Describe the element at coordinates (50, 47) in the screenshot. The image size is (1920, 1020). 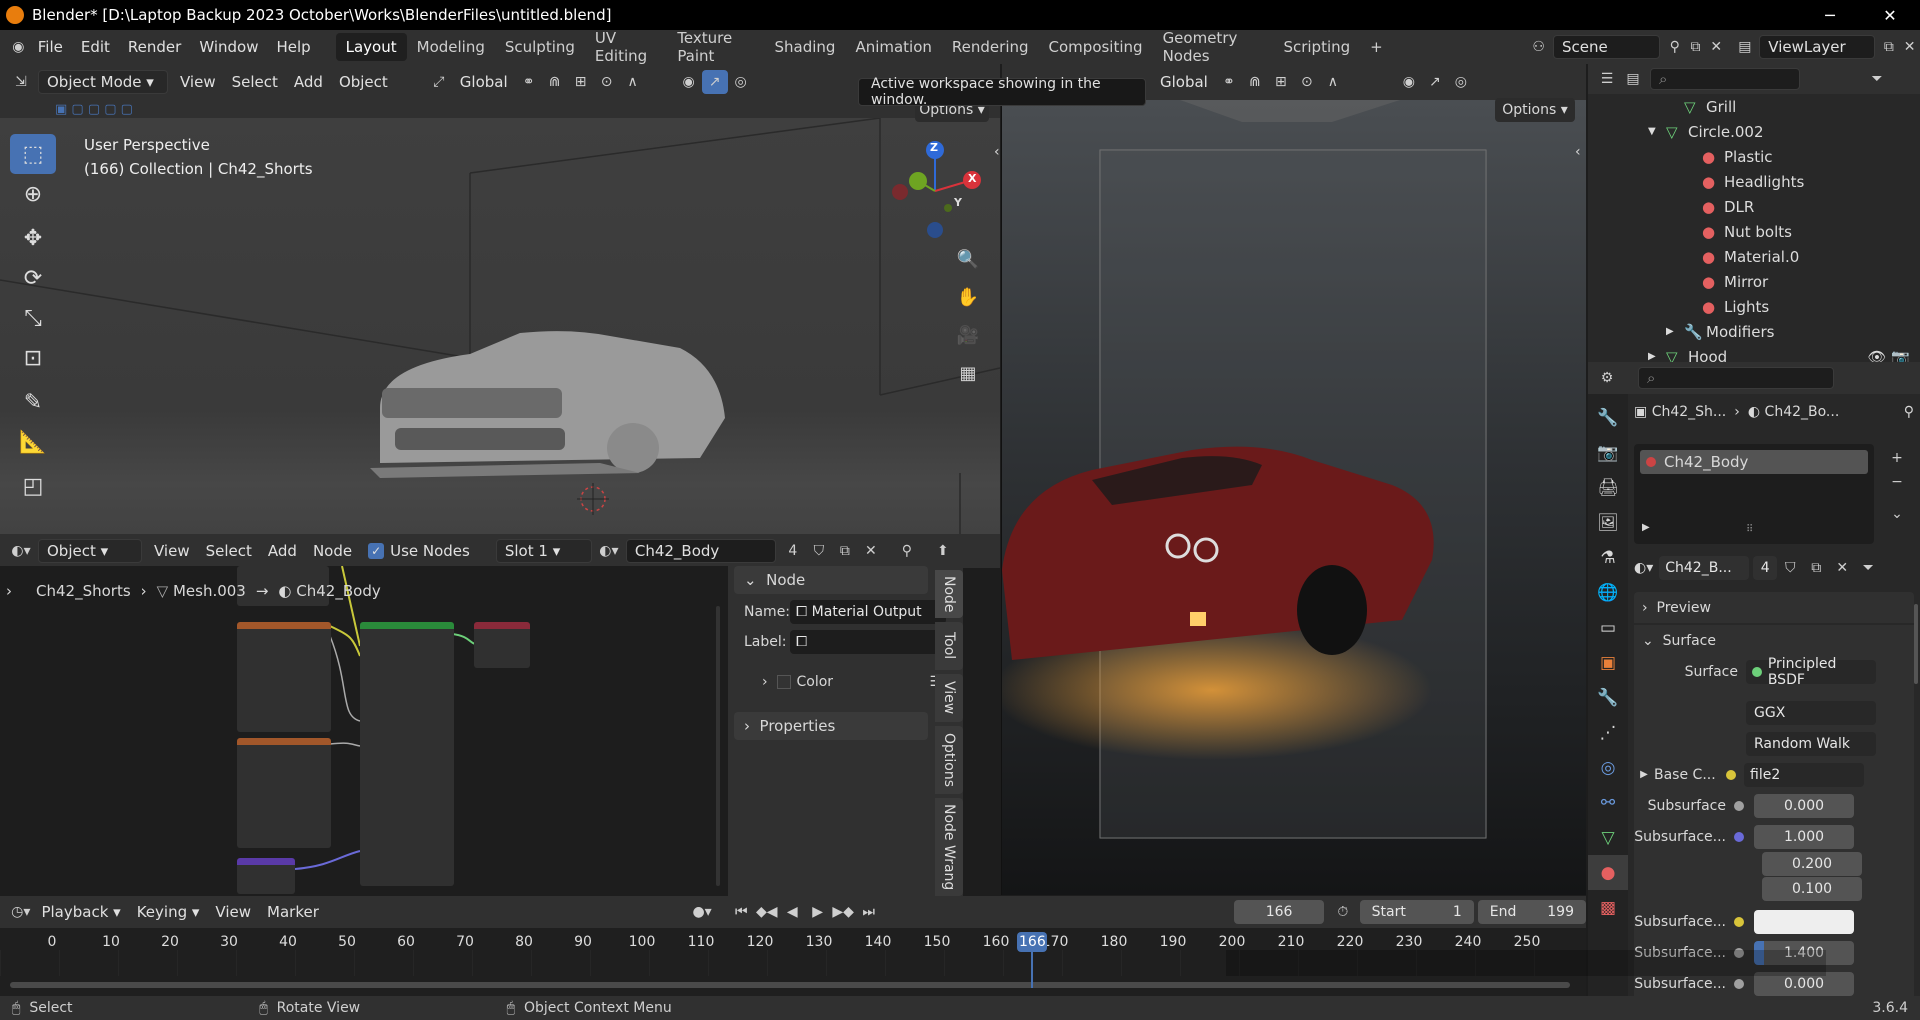
I see `menu-file: File` at that location.